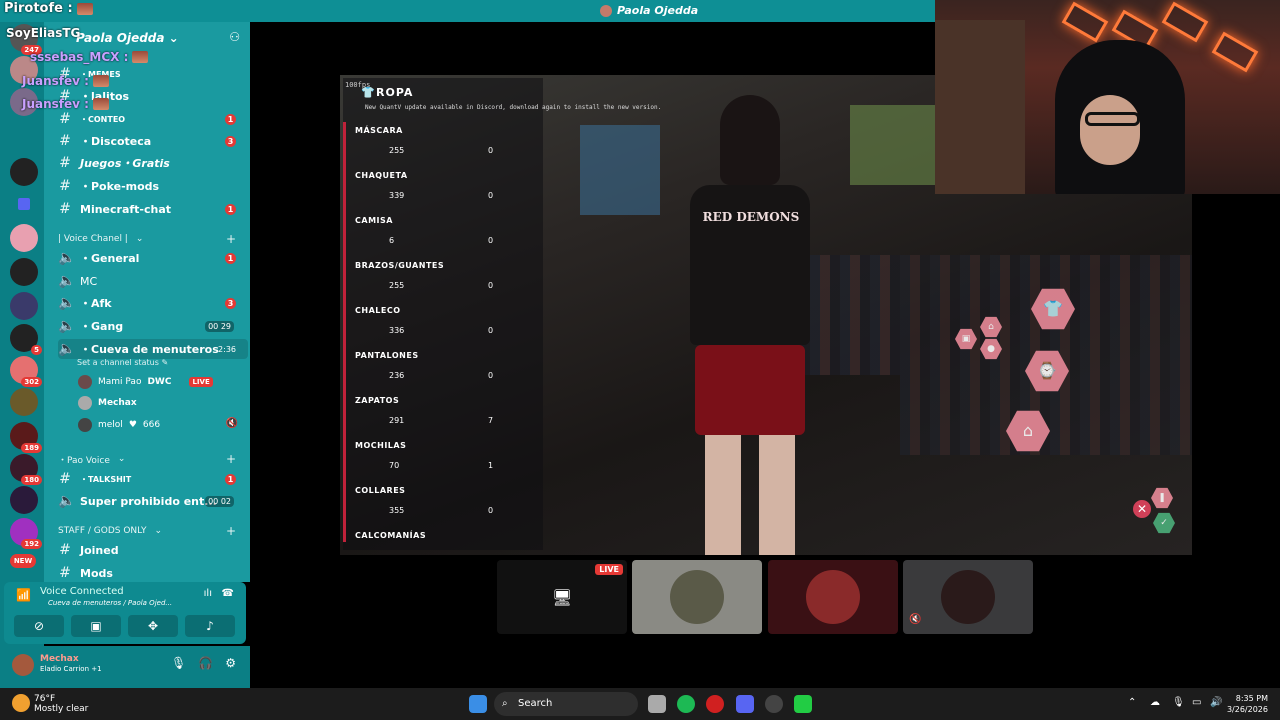 The width and height of the screenshot is (1280, 720). Describe the element at coordinates (396, 510) in the screenshot. I see `drawable-value: 355` at that location.